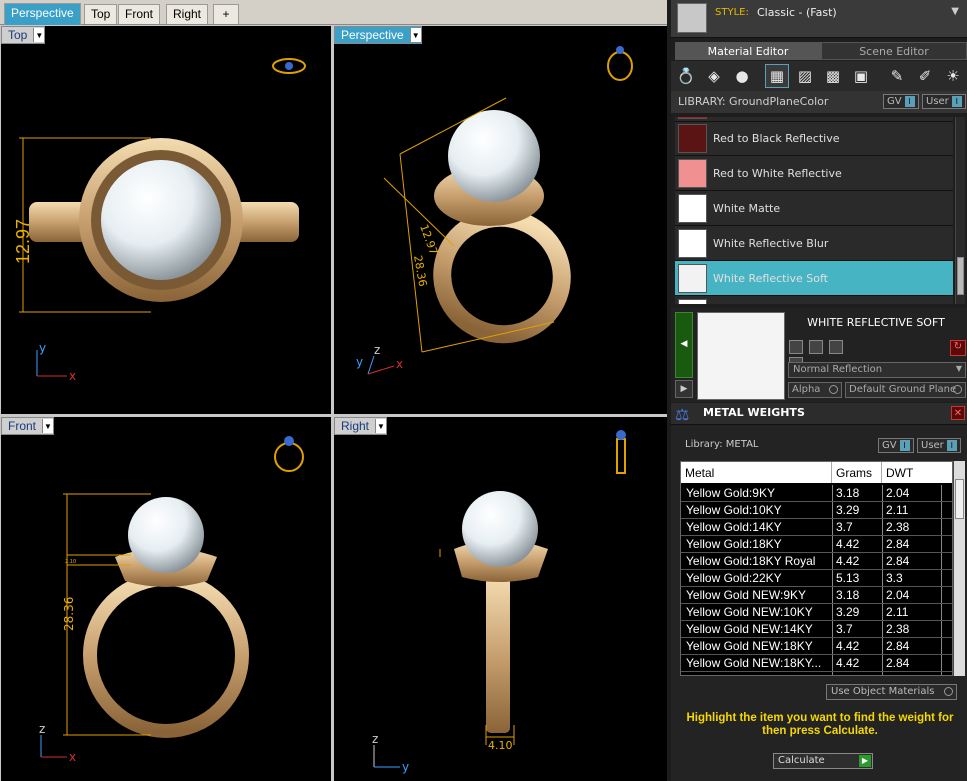 The height and width of the screenshot is (781, 967). What do you see at coordinates (732, 12) in the screenshot?
I see `style-prefix: STYLE:` at bounding box center [732, 12].